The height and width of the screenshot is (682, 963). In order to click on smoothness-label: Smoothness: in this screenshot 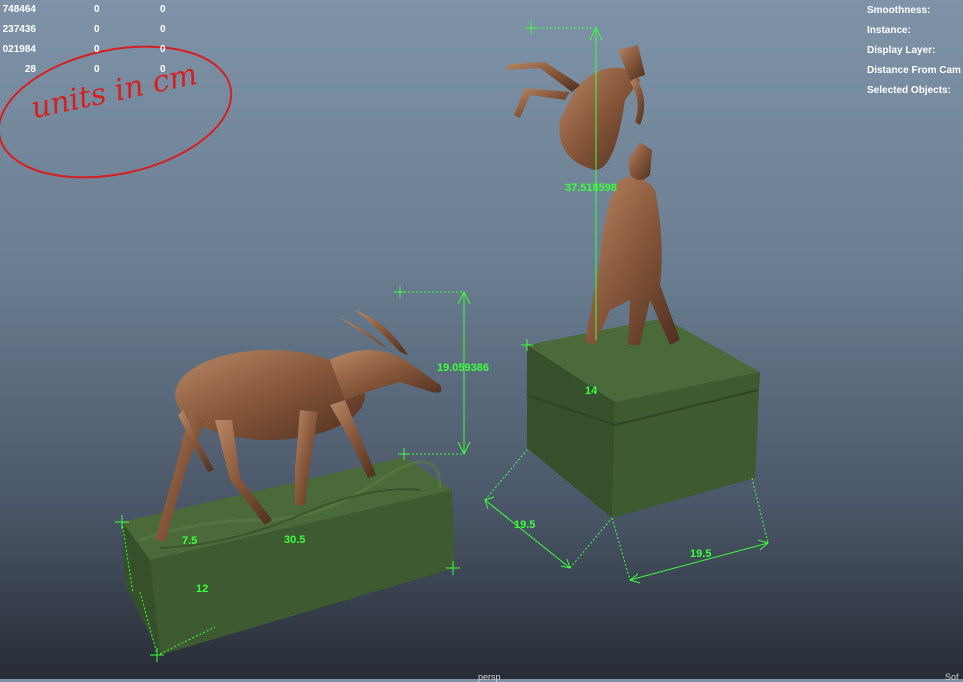, I will do `click(899, 10)`.